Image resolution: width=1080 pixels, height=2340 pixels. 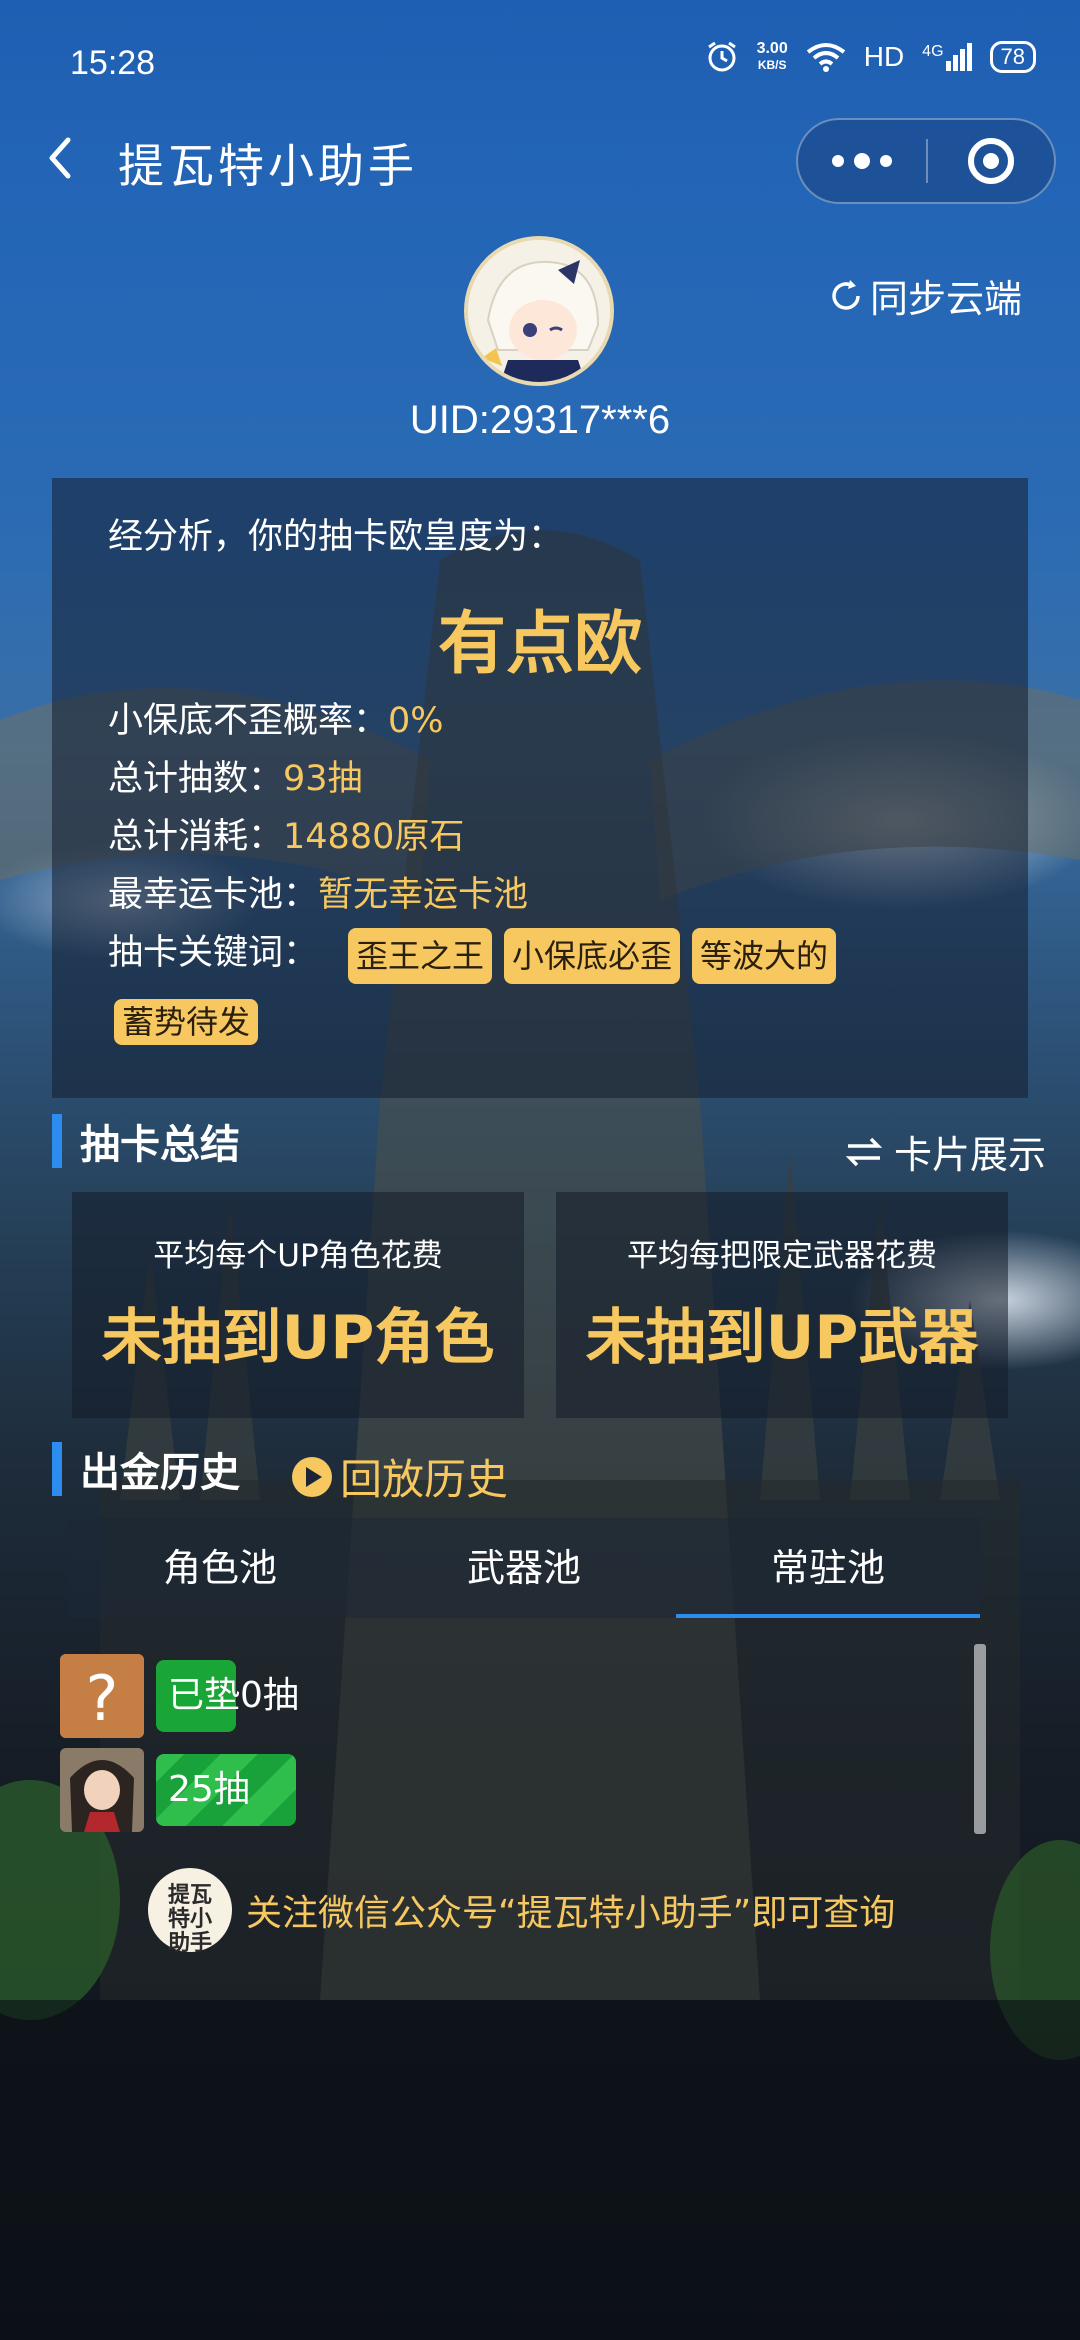 I want to click on card-value: 未抽到UP武器, so click(x=782, y=1338).